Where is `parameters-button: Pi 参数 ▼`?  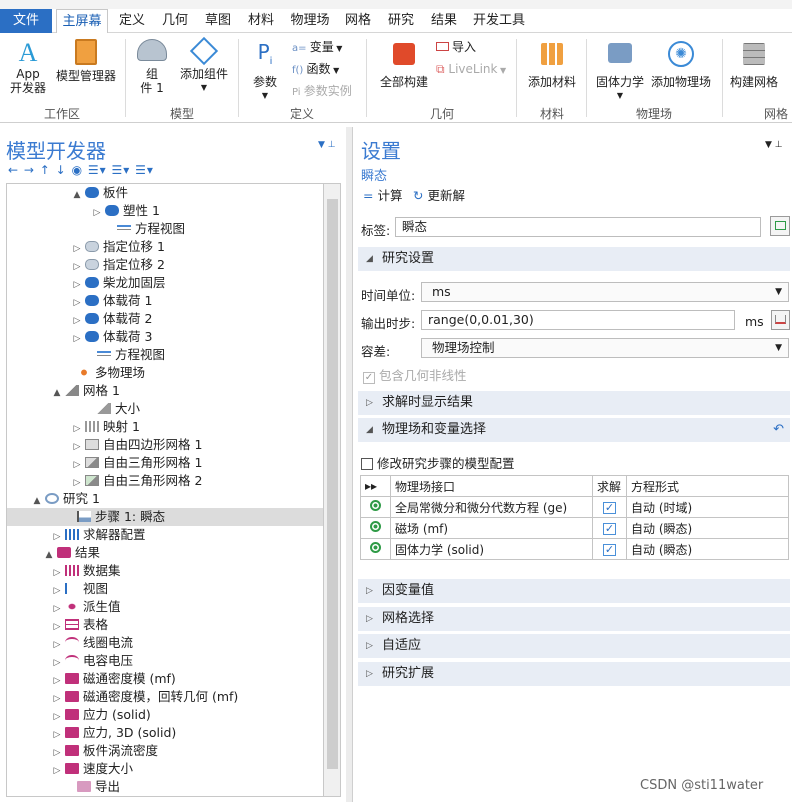 parameters-button: Pi 参数 ▼ is located at coordinates (265, 71).